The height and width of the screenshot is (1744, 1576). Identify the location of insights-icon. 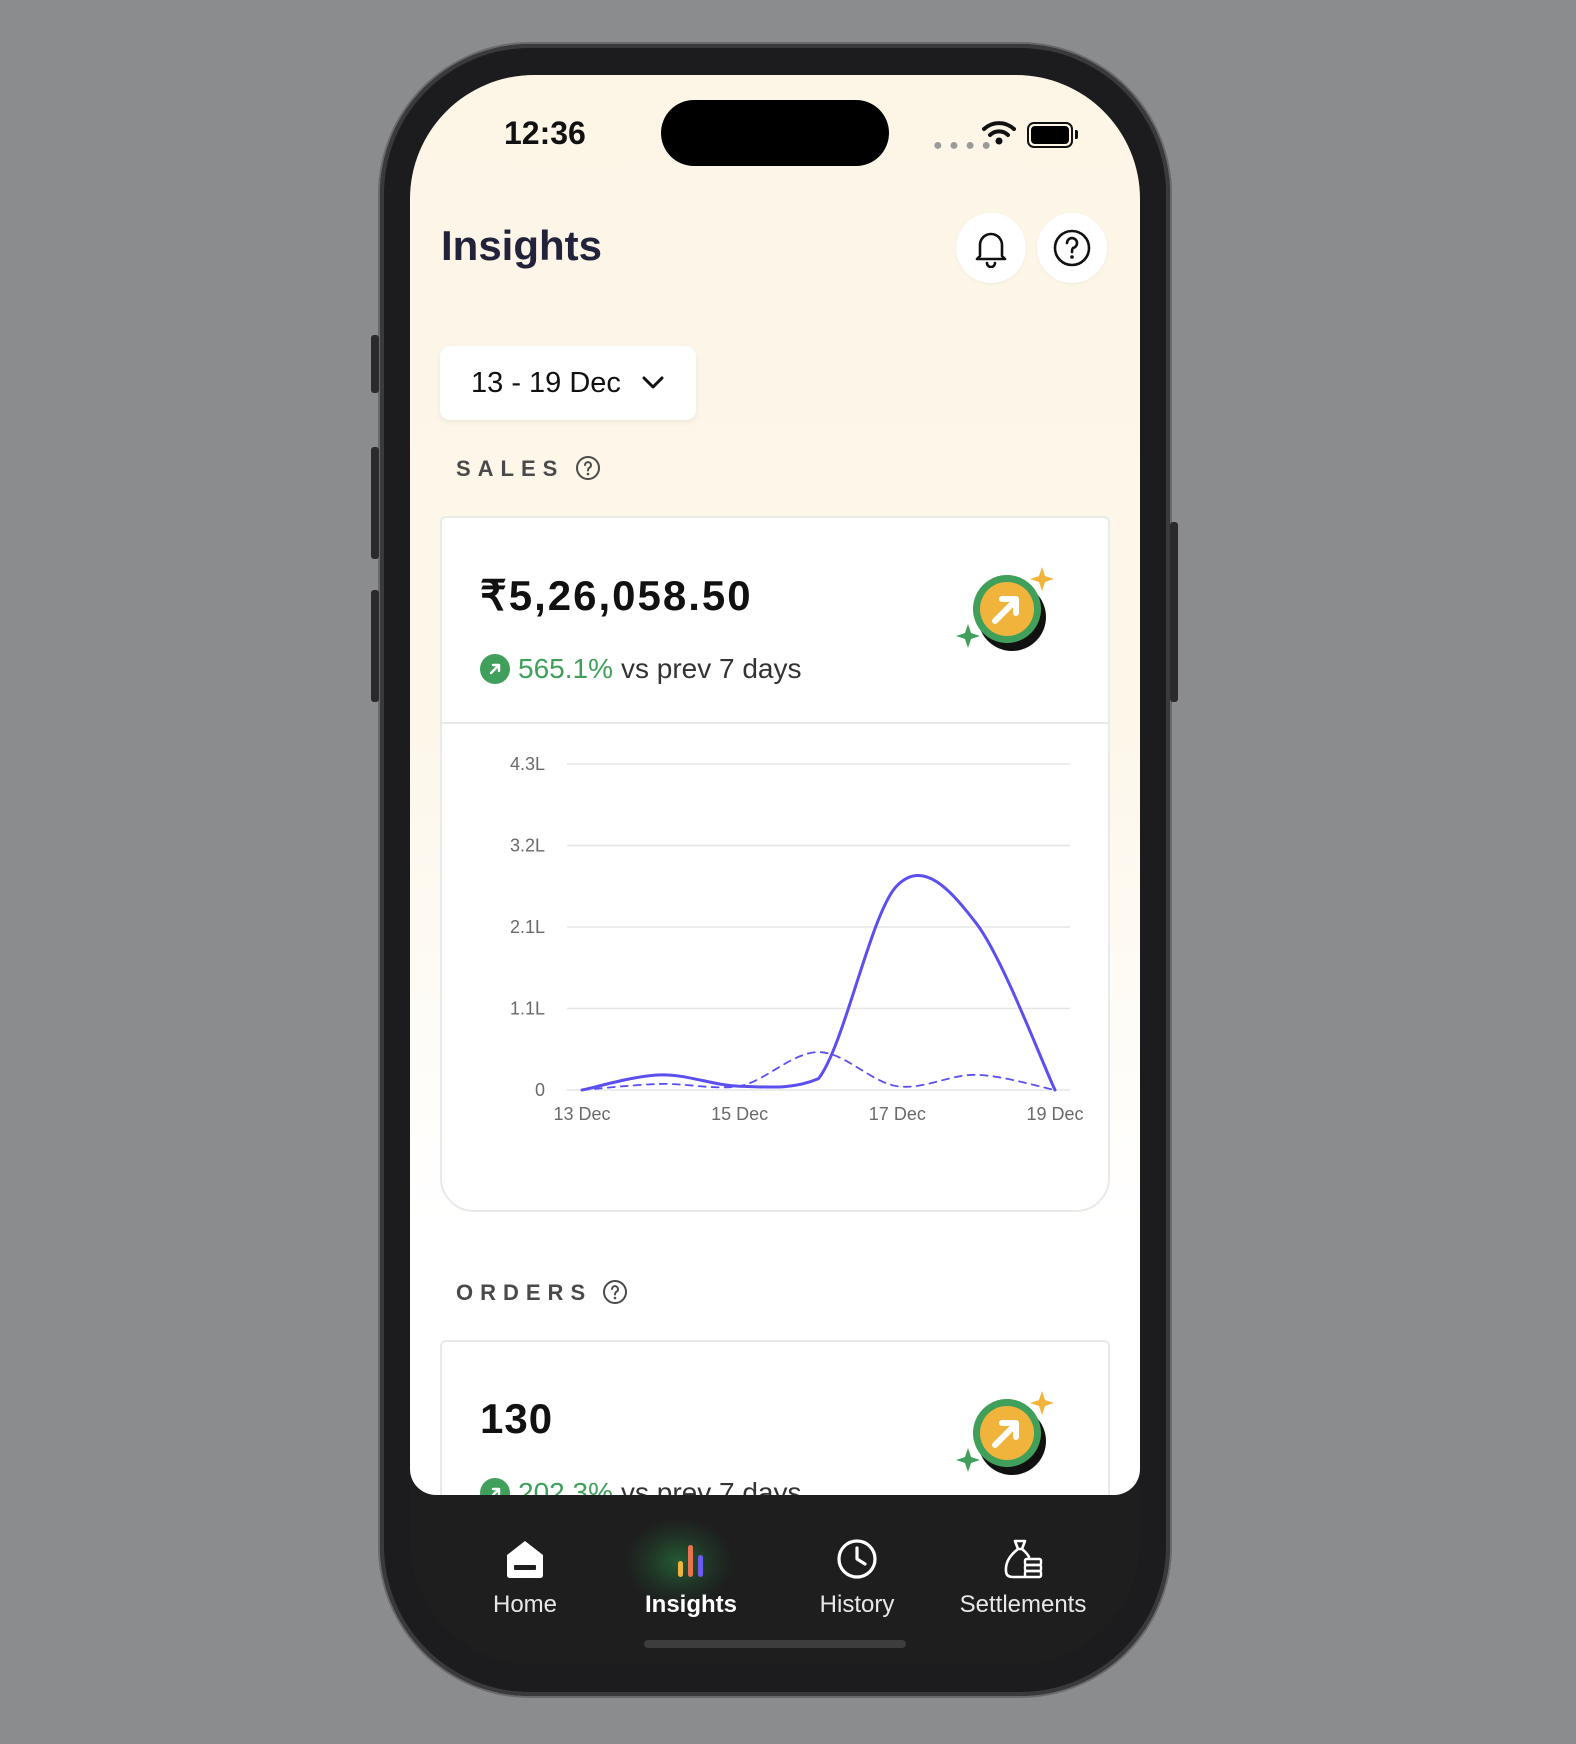
(690, 1561).